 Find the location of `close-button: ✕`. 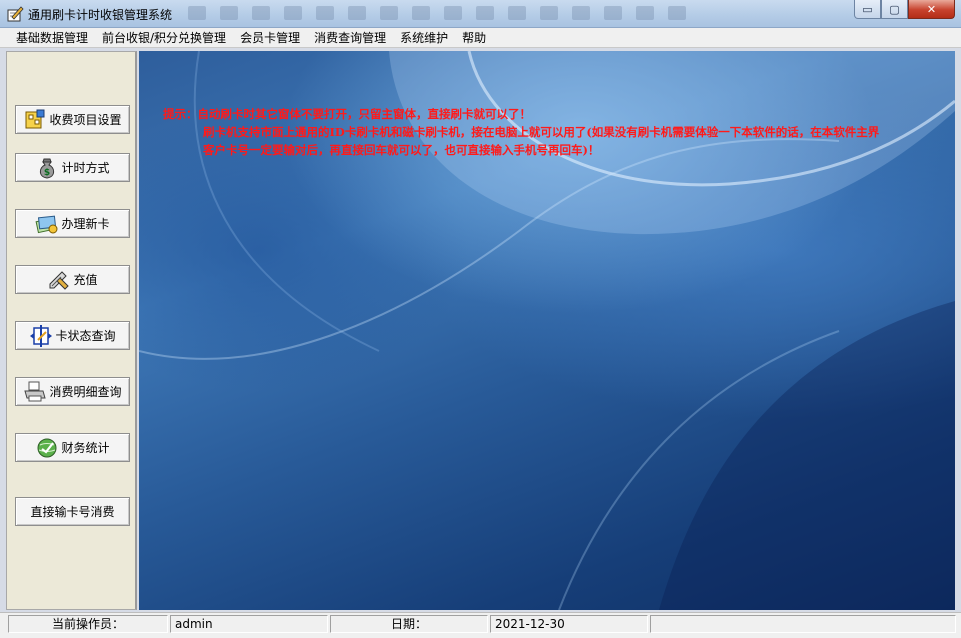

close-button: ✕ is located at coordinates (931, 9).